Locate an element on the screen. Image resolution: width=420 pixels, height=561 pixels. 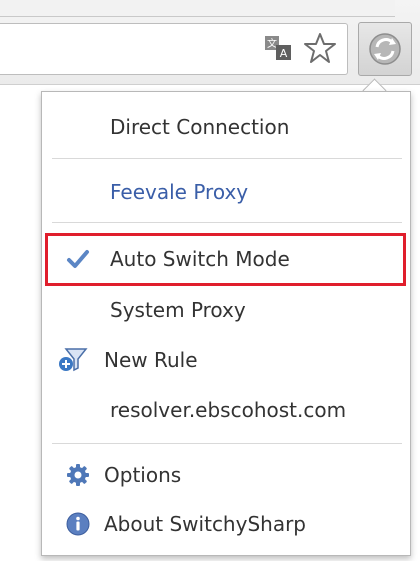
menu-item-about-switchysharp: About SwitchySharp is located at coordinates (226, 524).